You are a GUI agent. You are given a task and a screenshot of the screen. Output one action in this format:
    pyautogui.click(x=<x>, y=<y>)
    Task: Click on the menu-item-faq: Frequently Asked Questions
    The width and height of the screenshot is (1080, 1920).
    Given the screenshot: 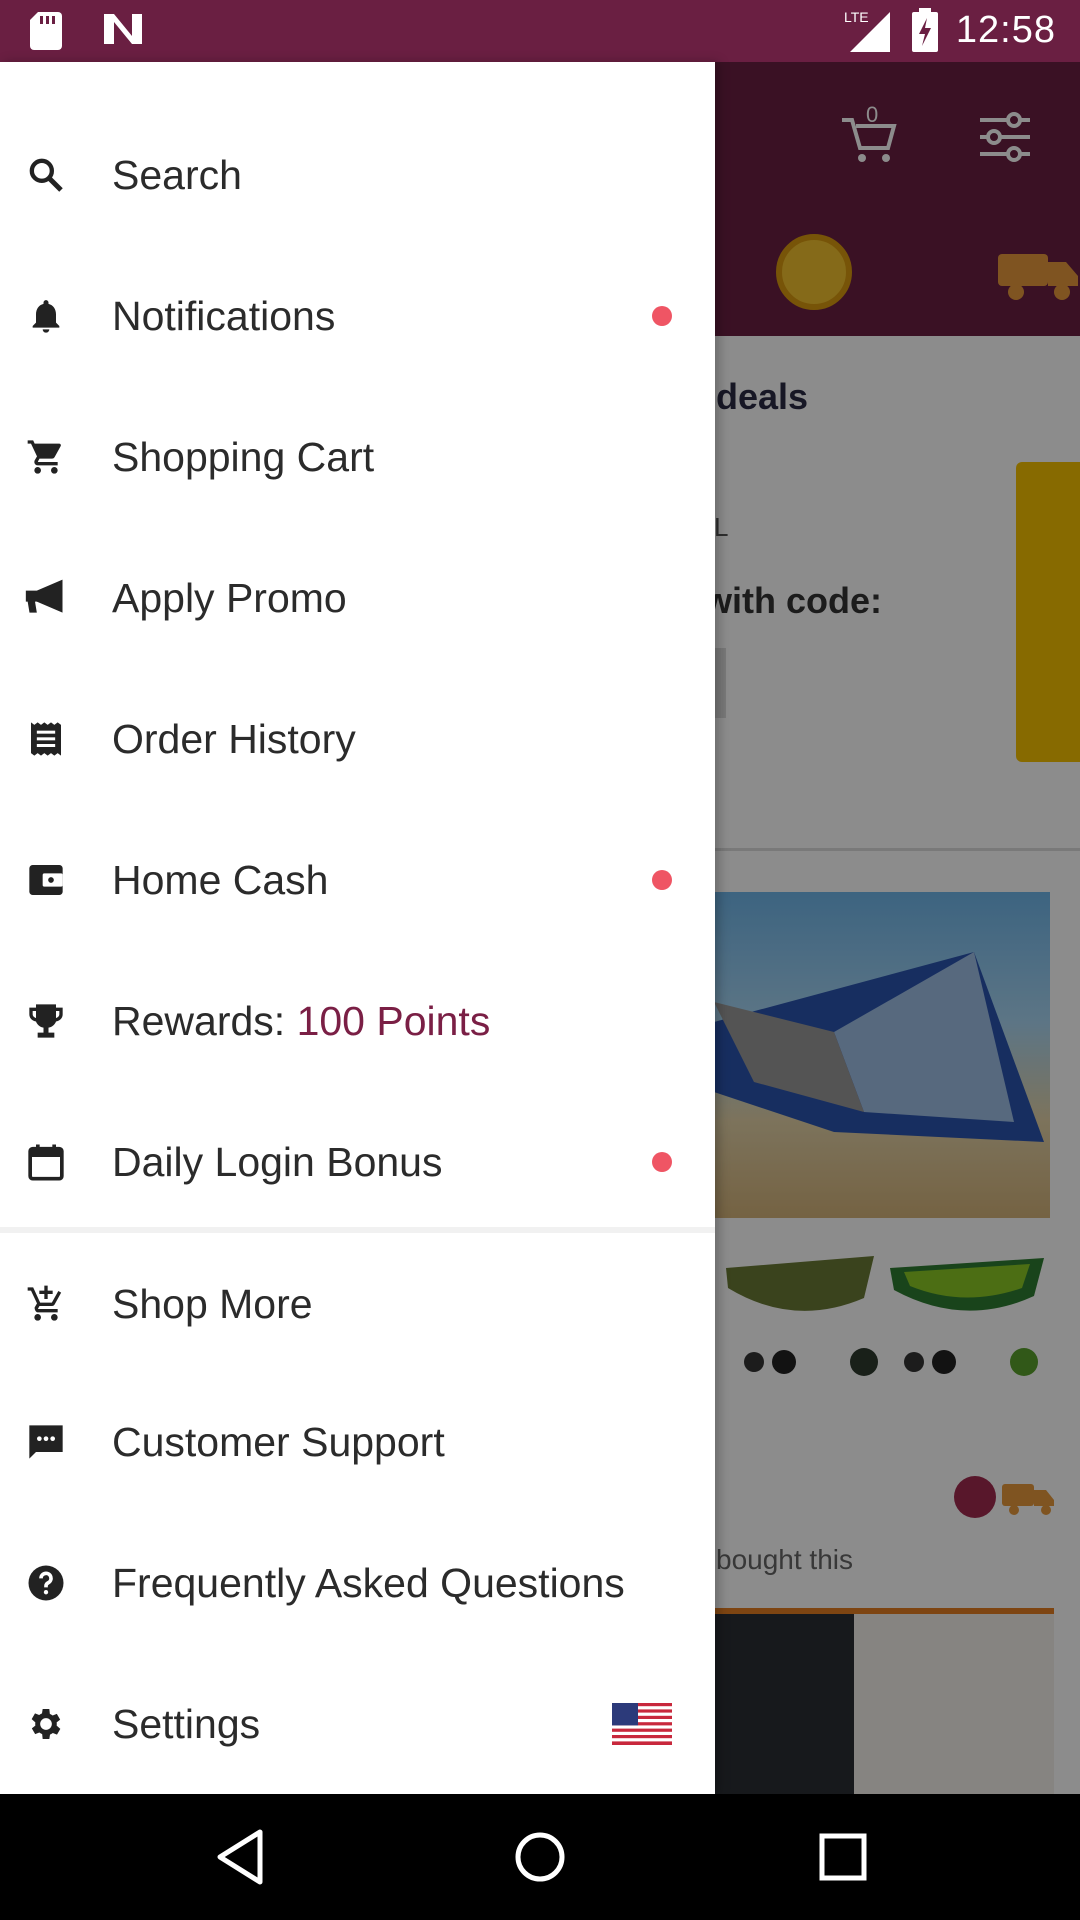 What is the action you would take?
    pyautogui.click(x=357, y=1583)
    